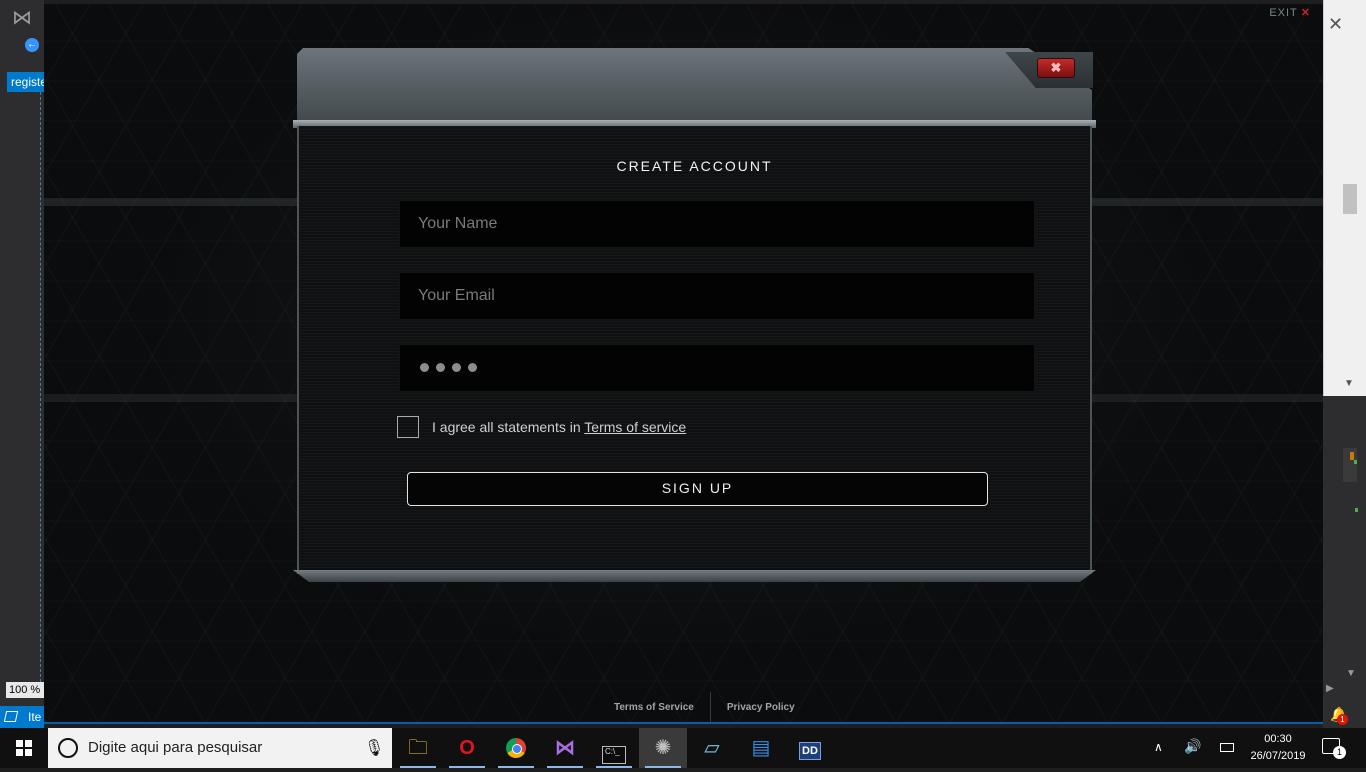 The height and width of the screenshot is (772, 1366). What do you see at coordinates (418, 748) in the screenshot?
I see `file-explorer-icon: 🗀` at bounding box center [418, 748].